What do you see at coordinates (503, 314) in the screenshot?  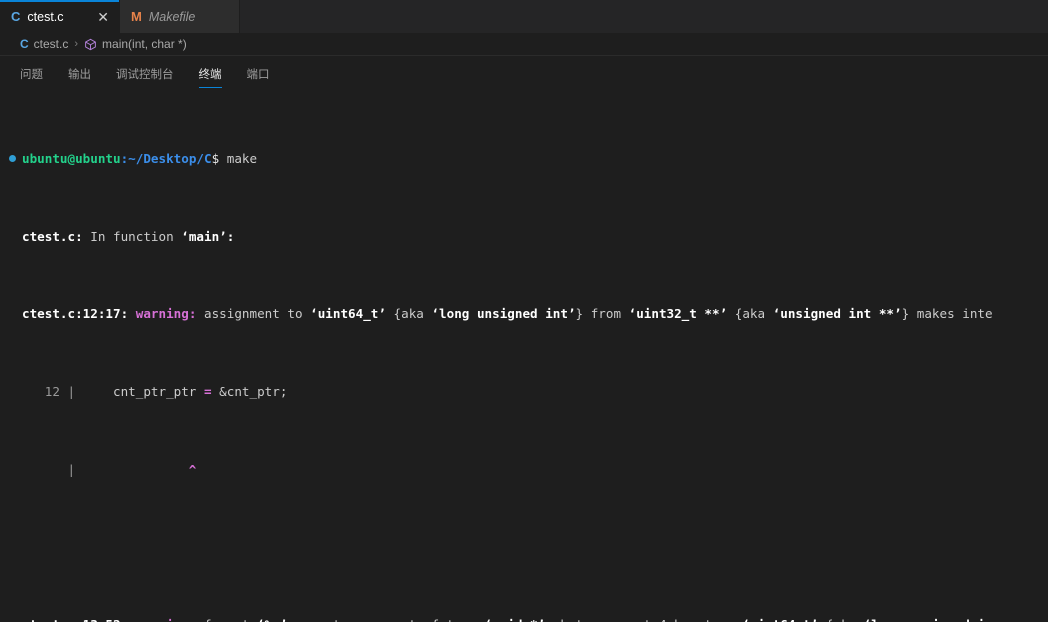 I see `warning-type: ‘long unsigned int’` at bounding box center [503, 314].